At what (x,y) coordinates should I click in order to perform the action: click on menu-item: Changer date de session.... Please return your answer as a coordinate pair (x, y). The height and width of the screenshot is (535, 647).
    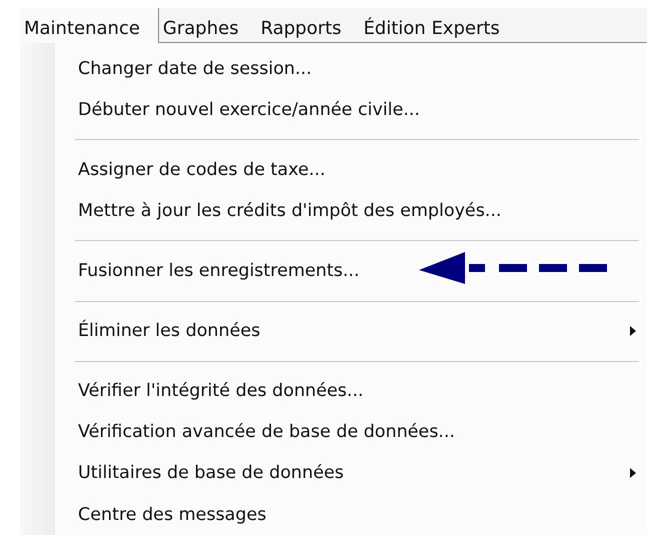
    Looking at the image, I should click on (351, 69).